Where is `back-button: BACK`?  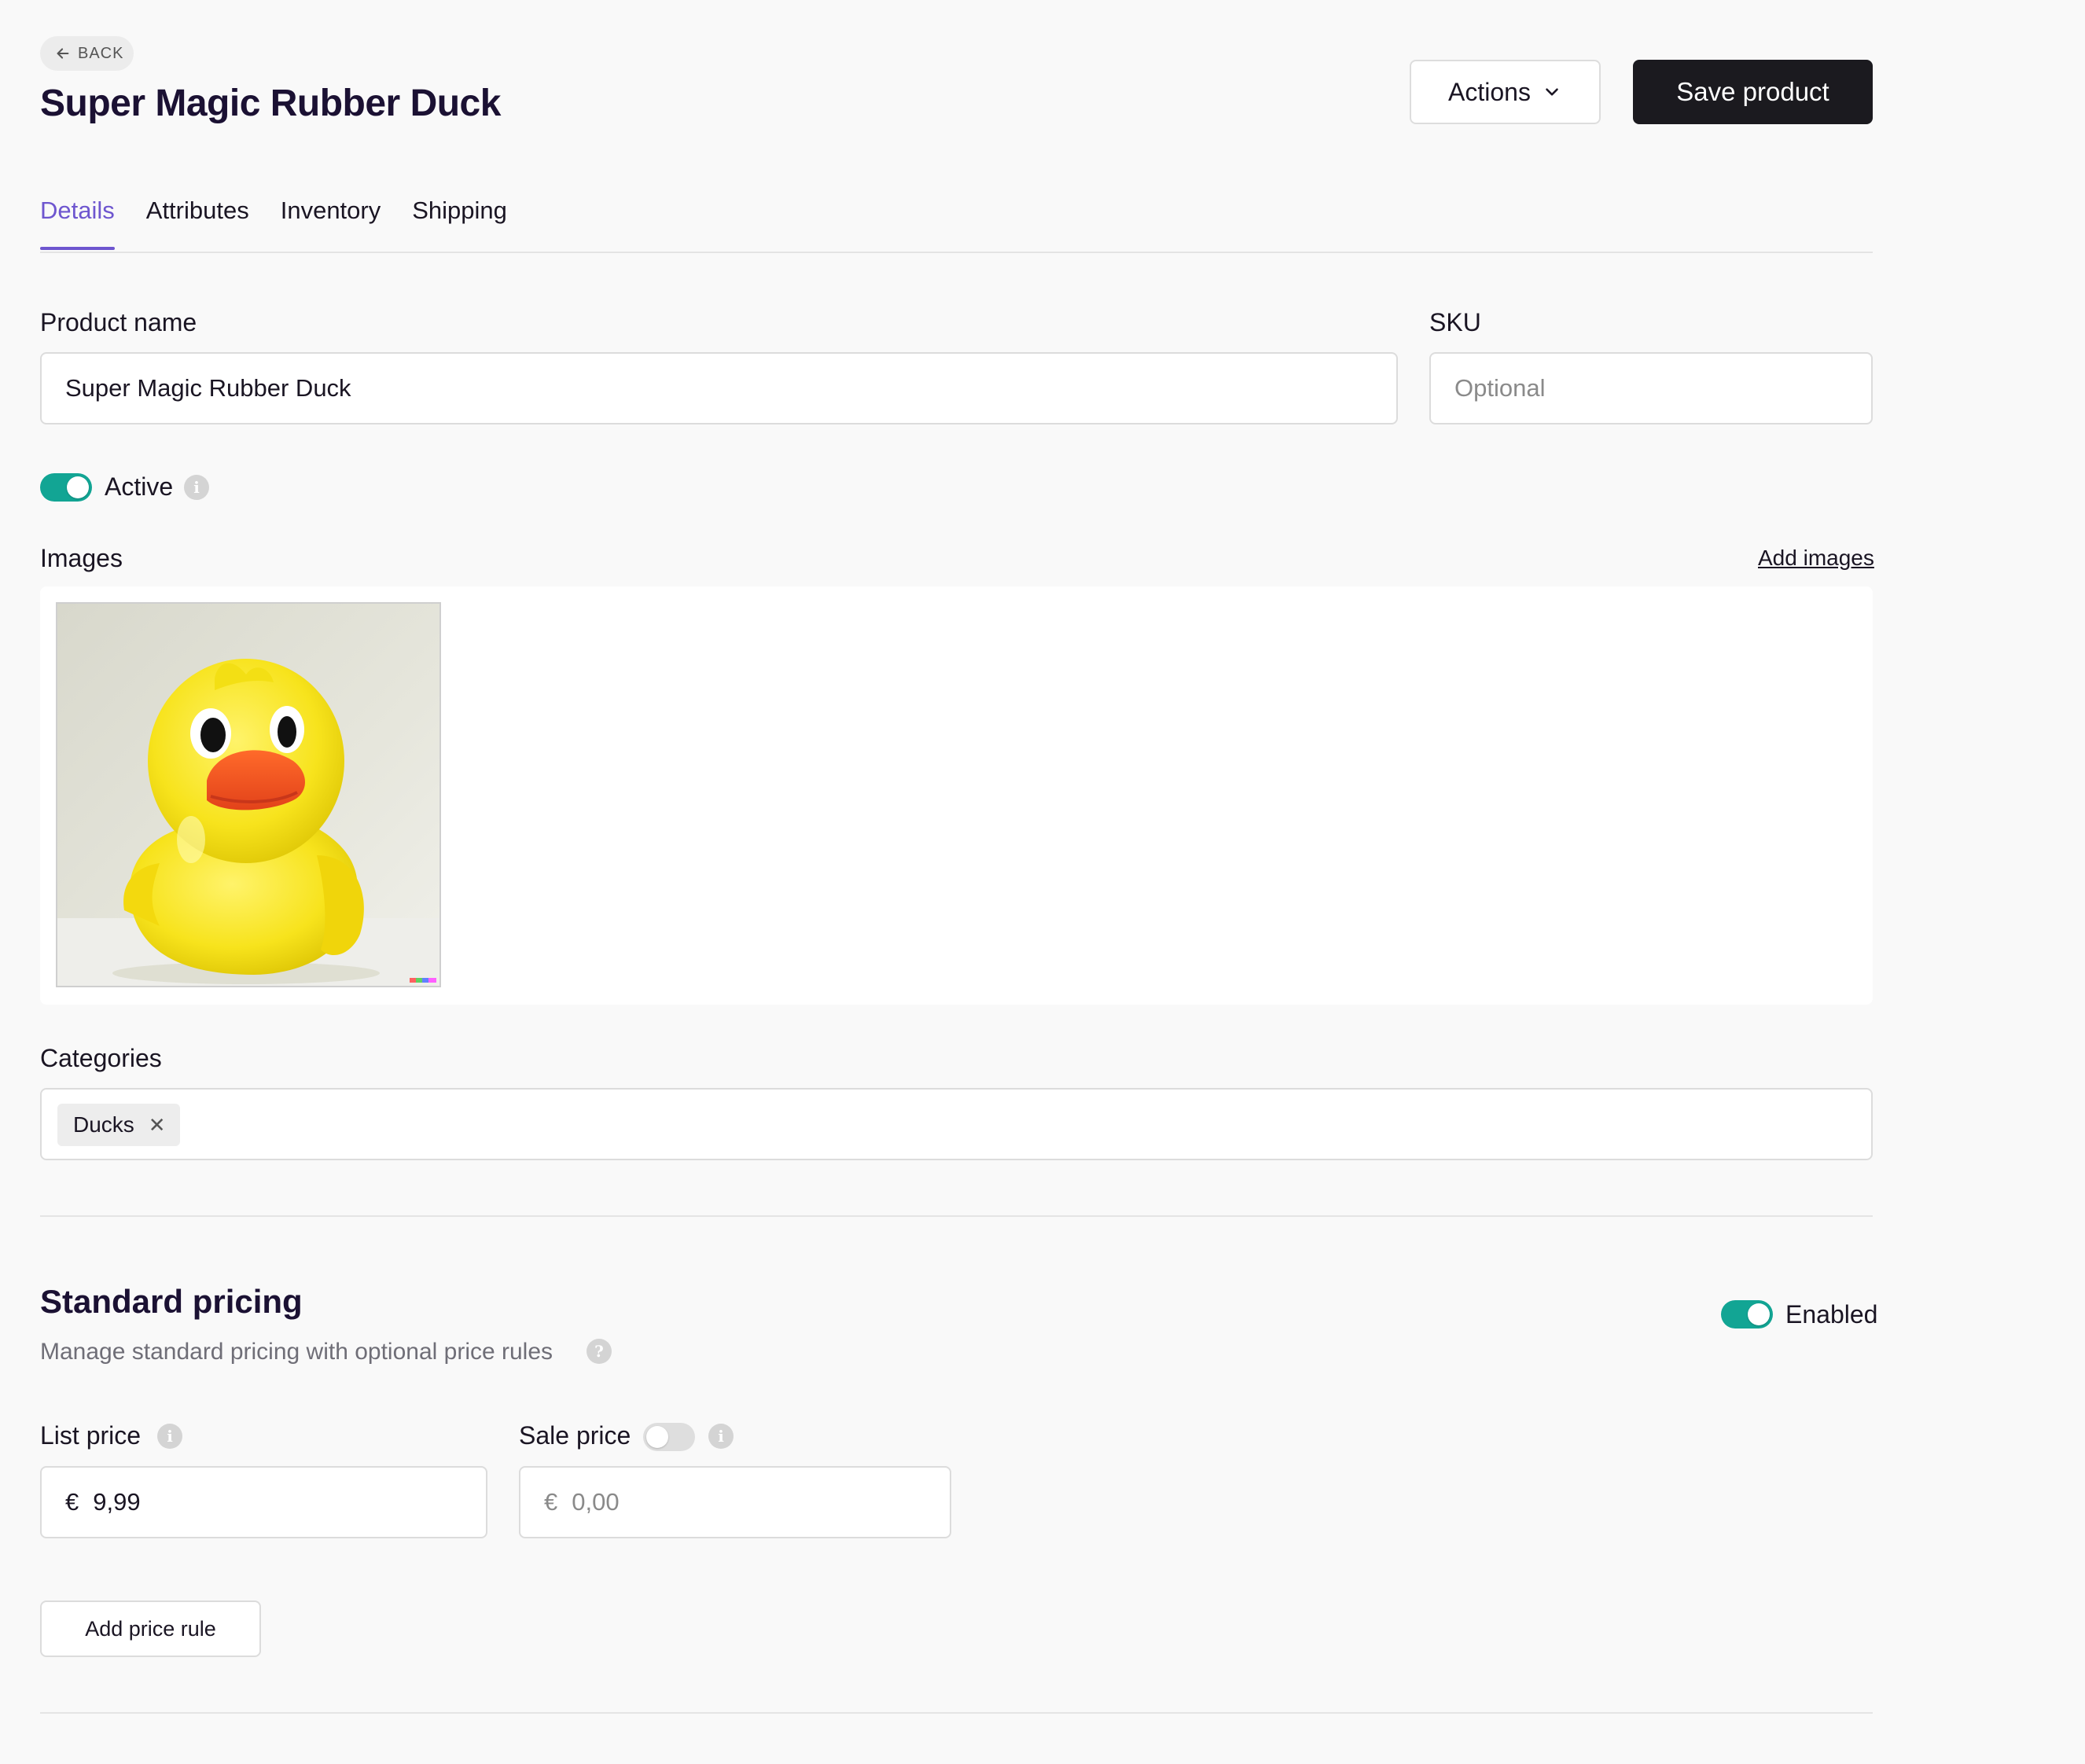
back-button: BACK is located at coordinates (87, 53).